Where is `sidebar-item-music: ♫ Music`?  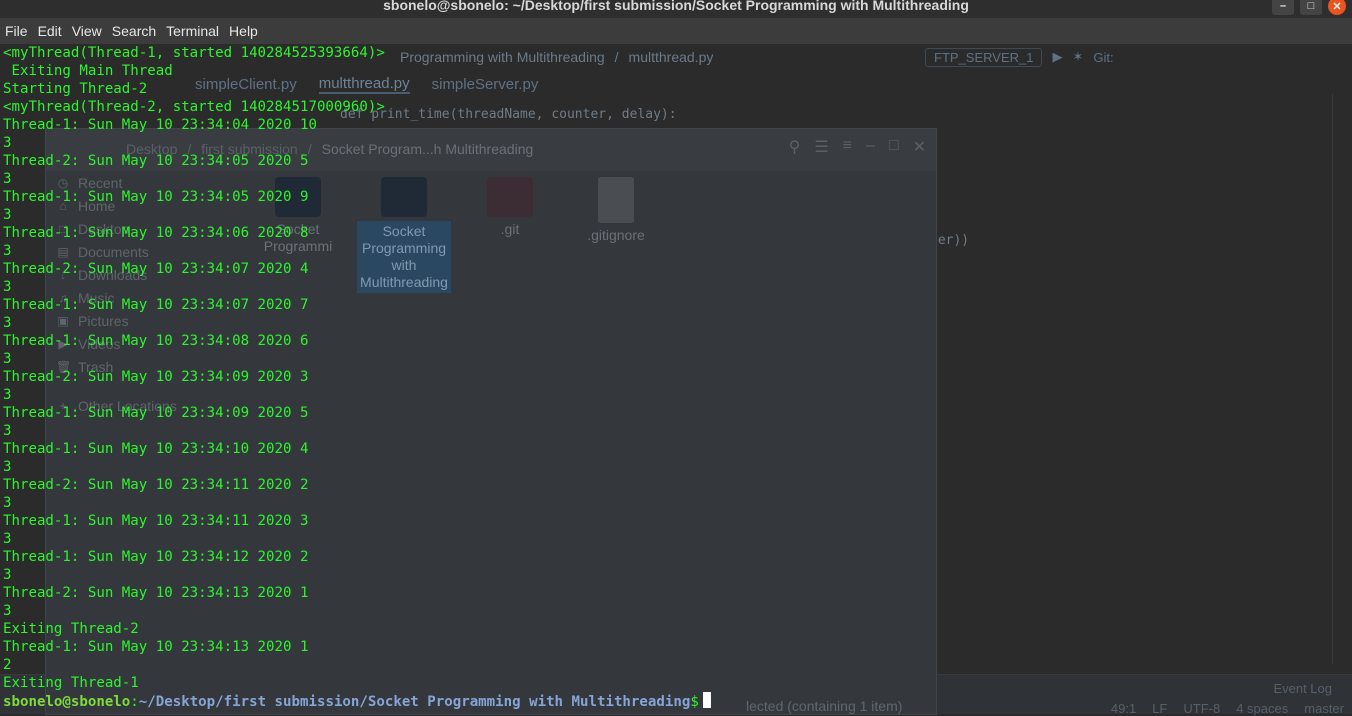
sidebar-item-music: ♫ Music is located at coordinates (146, 297).